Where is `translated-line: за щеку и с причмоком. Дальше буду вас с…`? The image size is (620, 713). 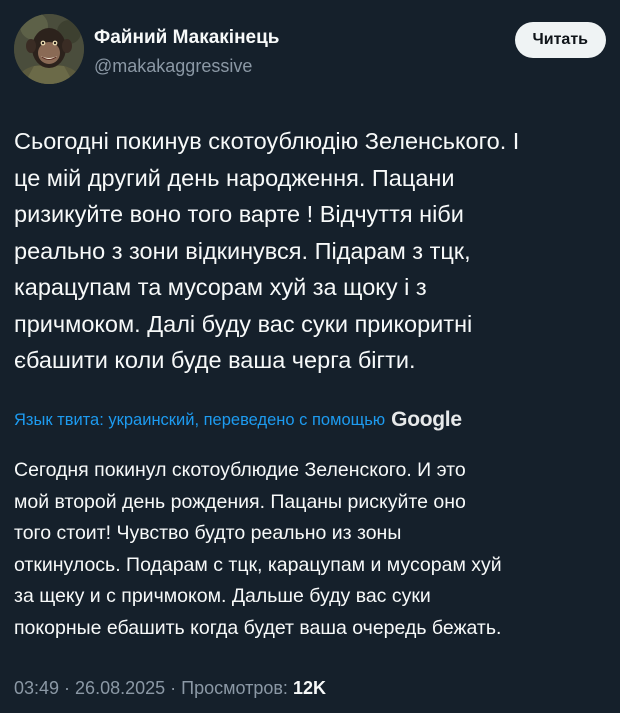 translated-line: за щеку и с причмоком. Дальше буду вас с… is located at coordinates (222, 596).